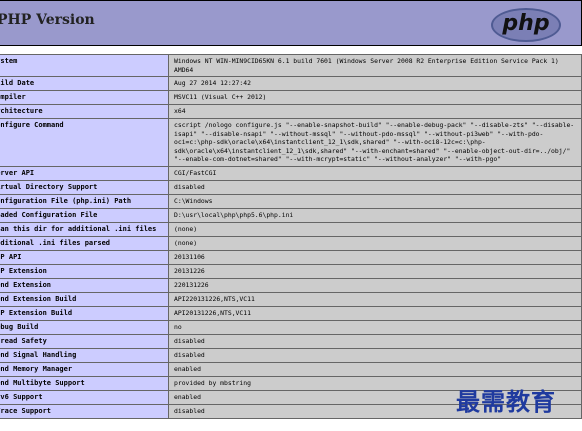  I want to click on php-logo: php, so click(526, 25).